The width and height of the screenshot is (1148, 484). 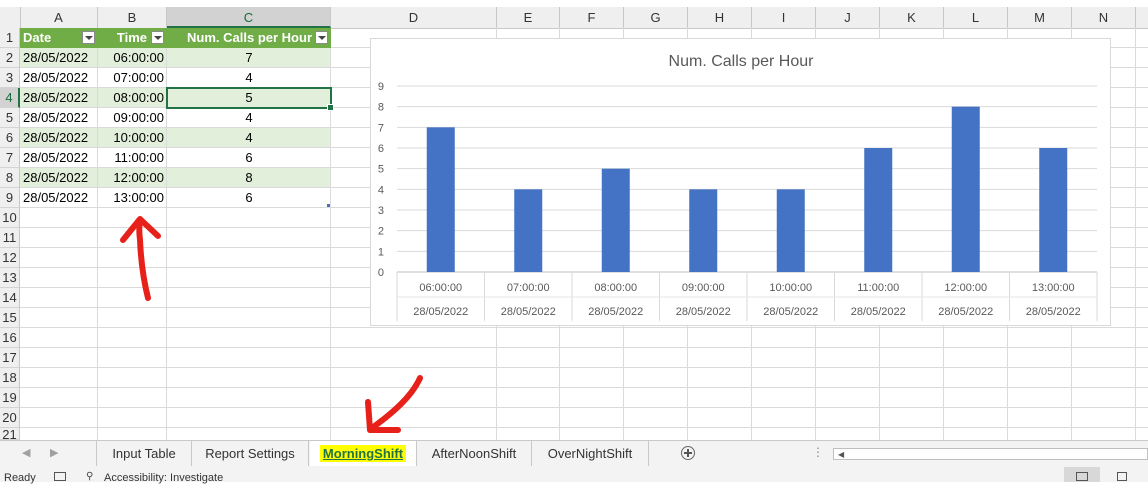 I want to click on row-header-15: 15, so click(x=10, y=318).